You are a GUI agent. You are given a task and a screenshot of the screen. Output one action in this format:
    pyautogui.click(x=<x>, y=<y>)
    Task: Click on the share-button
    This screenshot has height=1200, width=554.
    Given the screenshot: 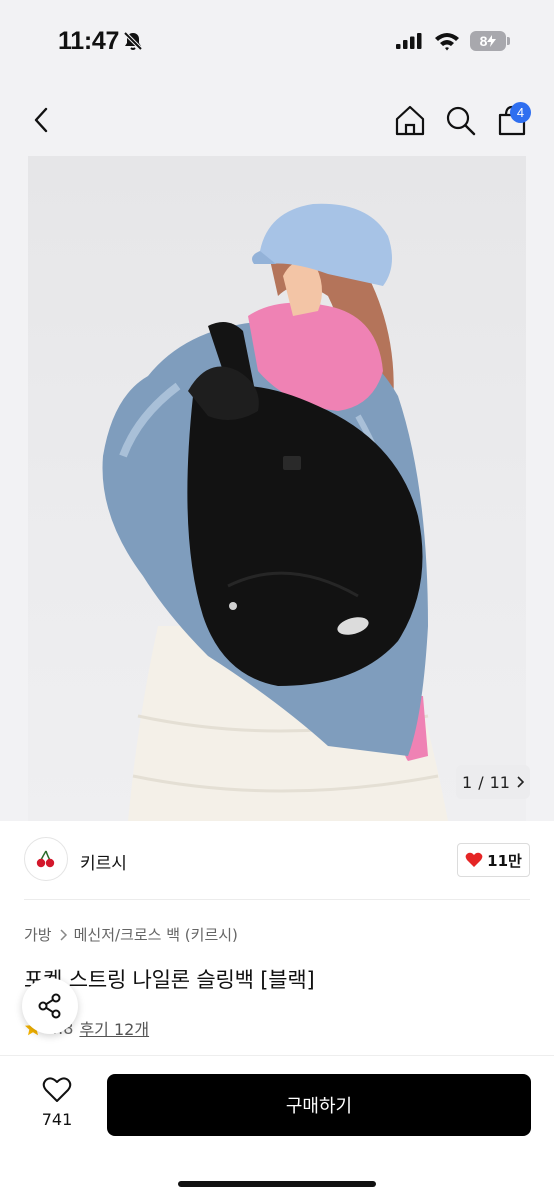 What is the action you would take?
    pyautogui.click(x=50, y=1006)
    